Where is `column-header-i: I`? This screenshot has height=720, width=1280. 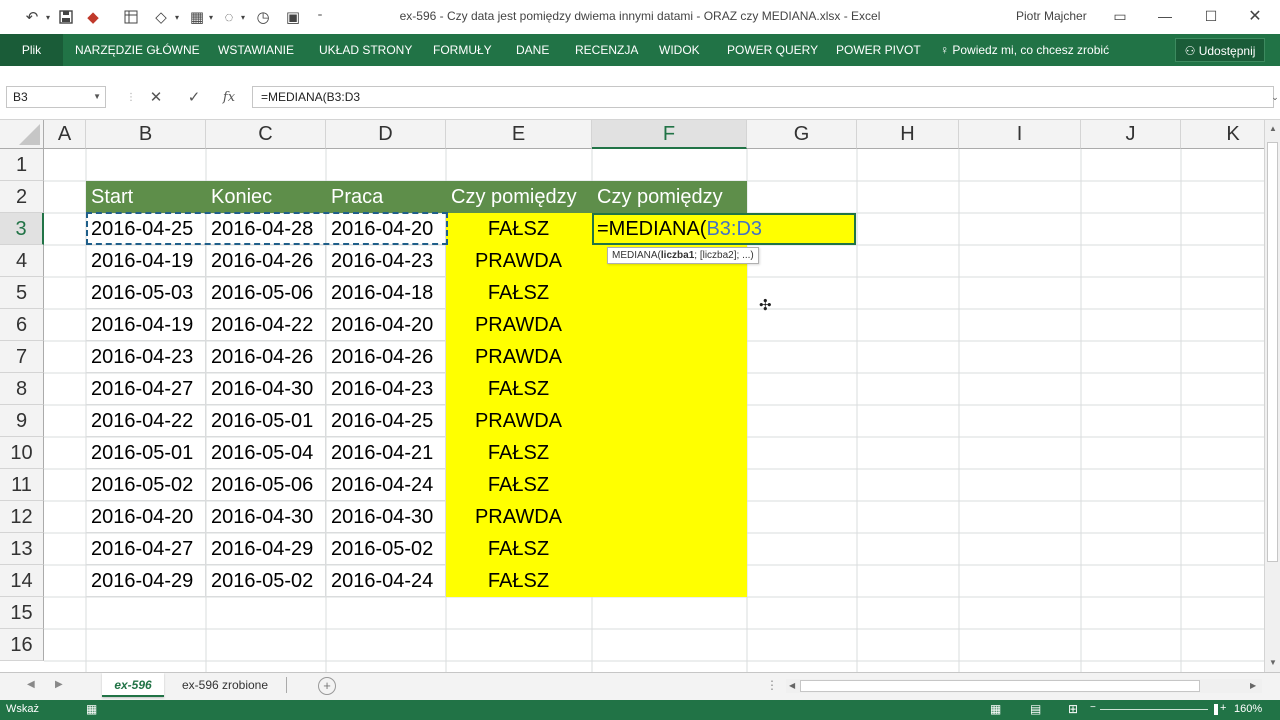
column-header-i: I is located at coordinates (1020, 134).